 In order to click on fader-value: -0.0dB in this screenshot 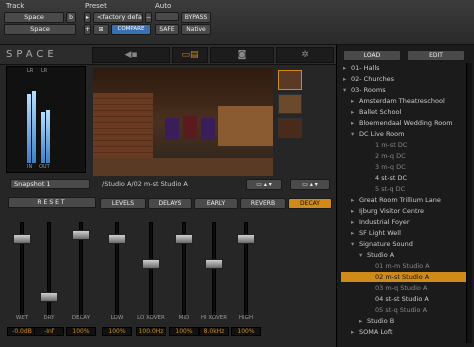, I will do `click(22, 331)`.